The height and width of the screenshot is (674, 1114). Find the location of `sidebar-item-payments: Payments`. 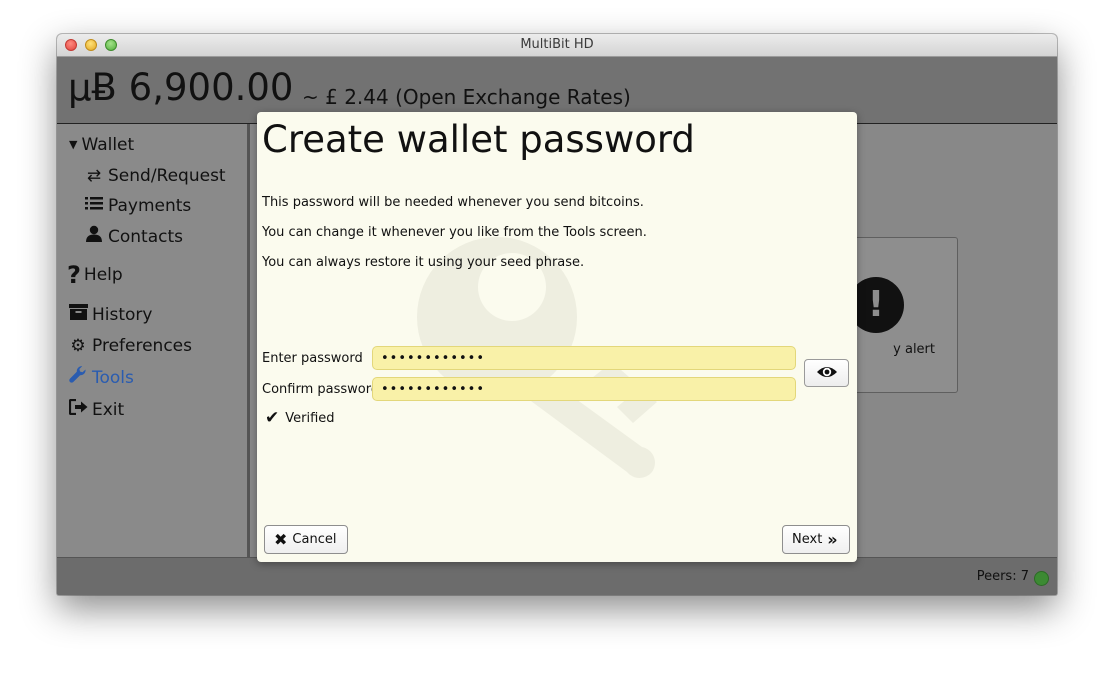

sidebar-item-payments: Payments is located at coordinates (137, 206).